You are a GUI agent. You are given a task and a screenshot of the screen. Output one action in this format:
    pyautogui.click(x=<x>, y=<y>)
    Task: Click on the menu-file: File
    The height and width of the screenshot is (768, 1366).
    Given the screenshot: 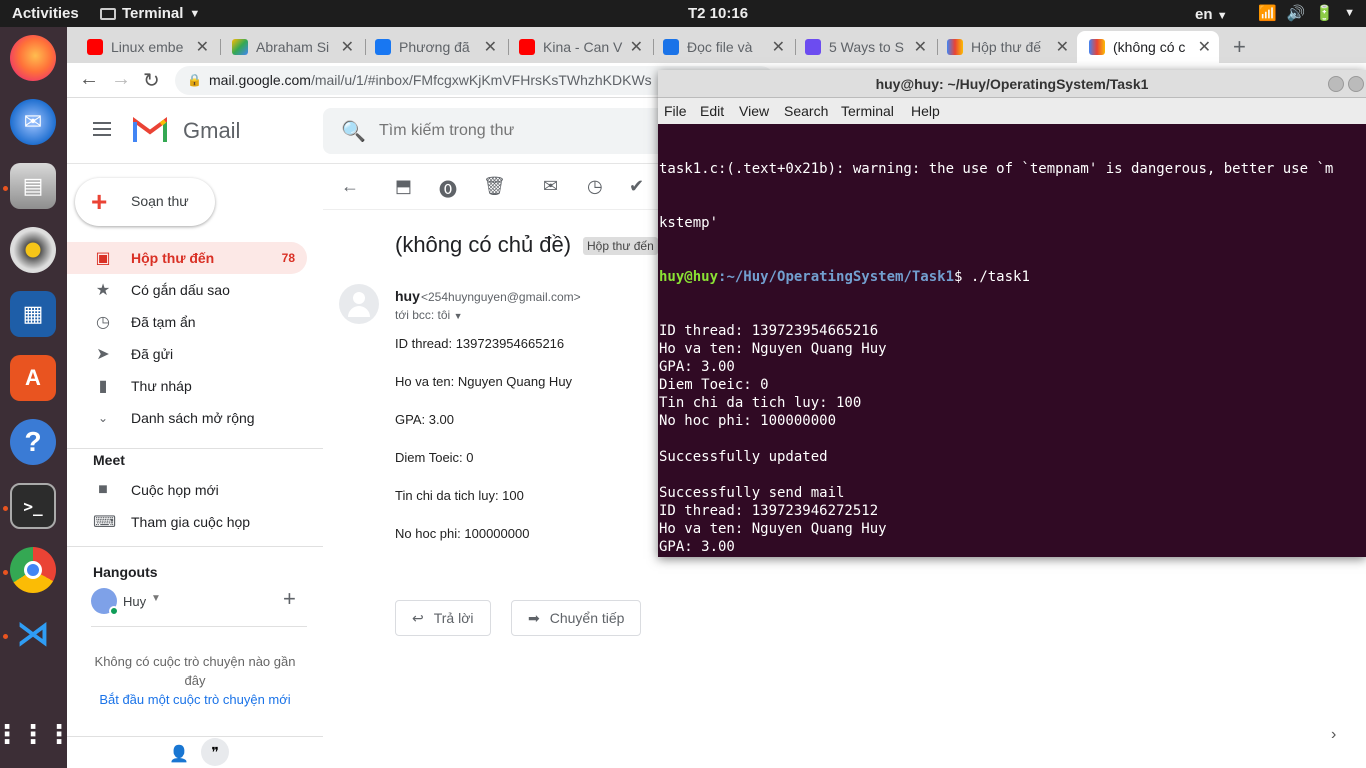 What is the action you would take?
    pyautogui.click(x=675, y=111)
    